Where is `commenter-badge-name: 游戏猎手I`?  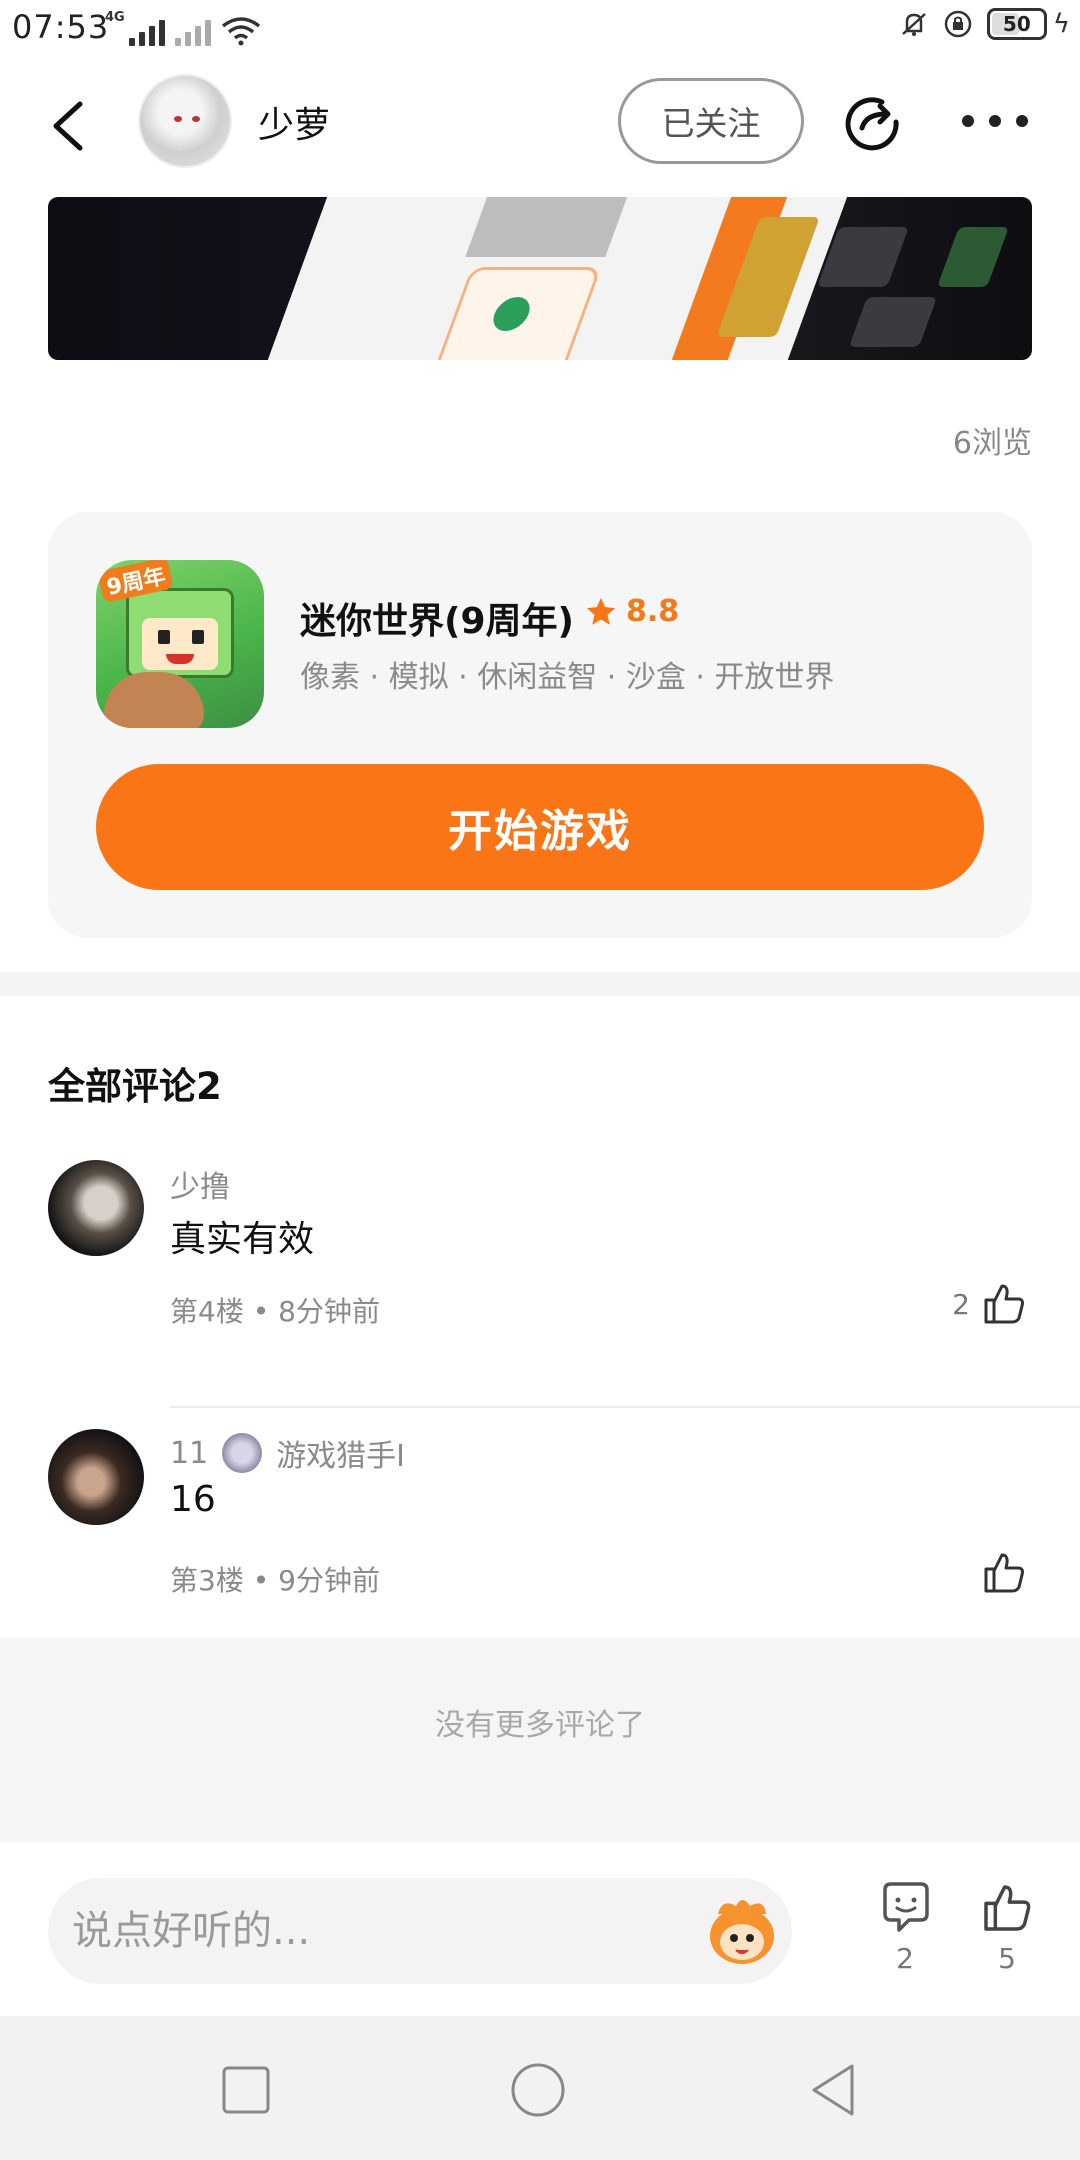
commenter-badge-name: 游戏猎手I is located at coordinates (341, 1456).